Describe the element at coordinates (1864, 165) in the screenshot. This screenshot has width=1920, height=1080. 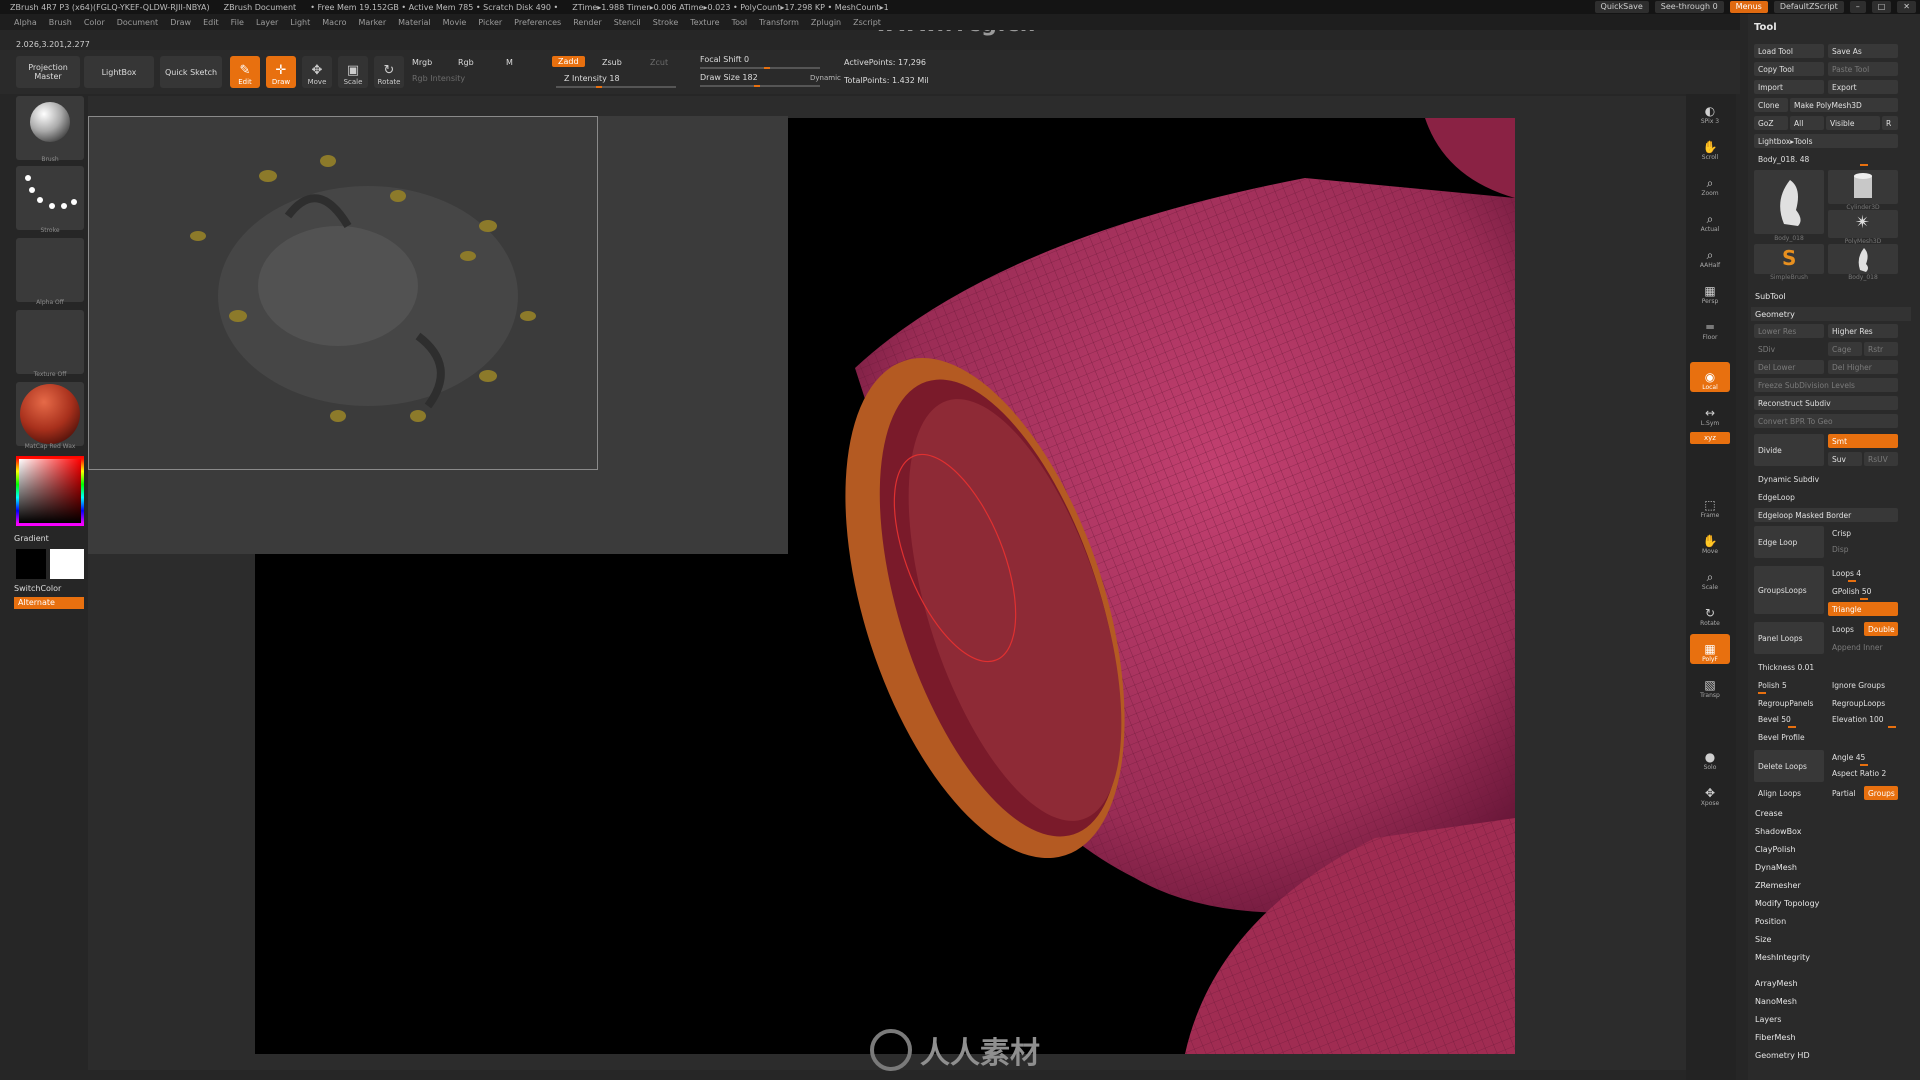
I see `current-tool-handle` at that location.